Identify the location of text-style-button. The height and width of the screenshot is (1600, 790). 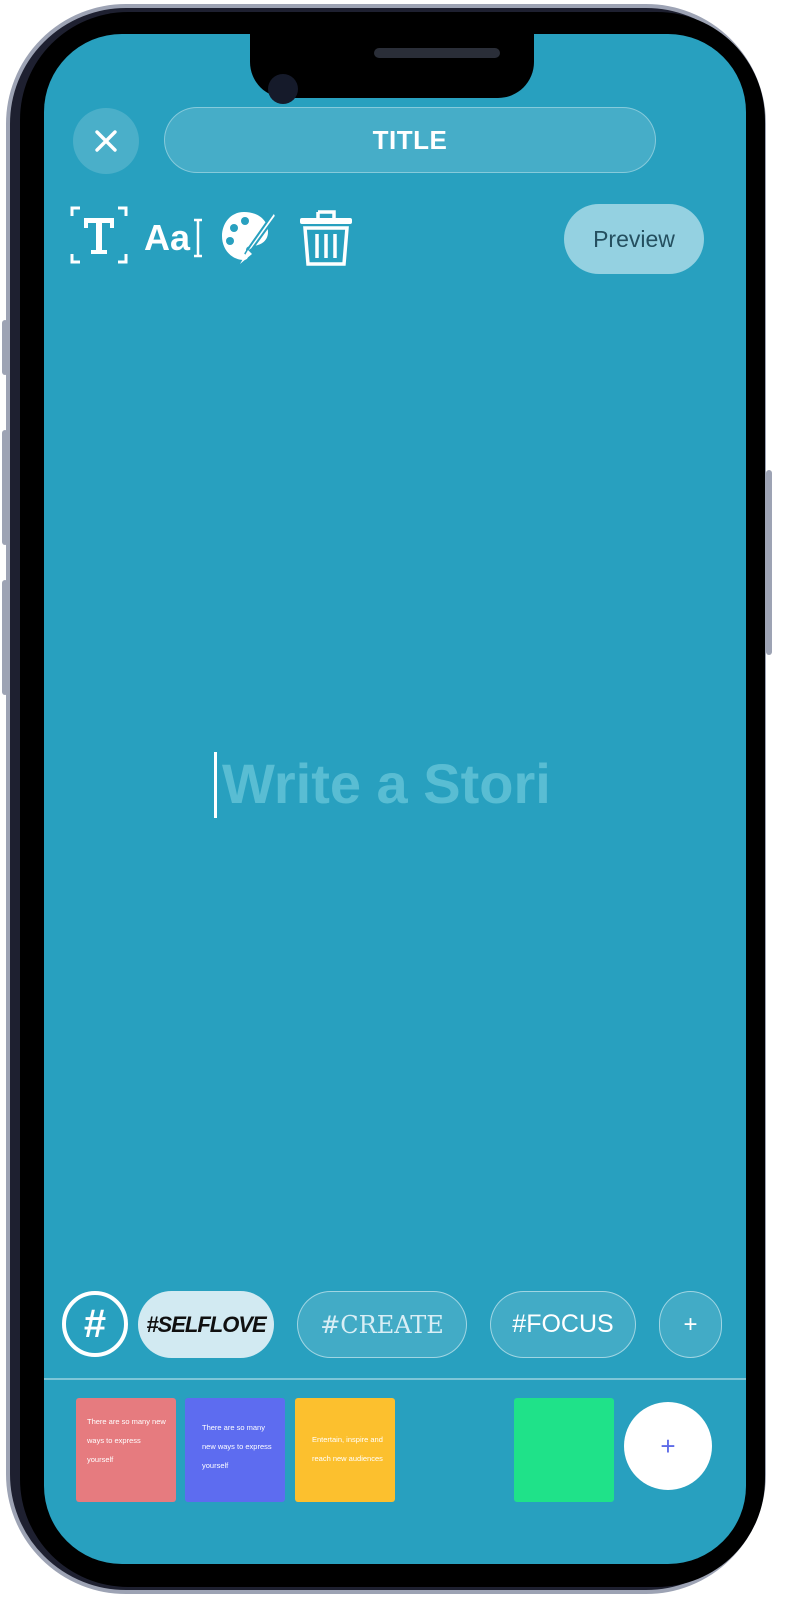
(99, 235).